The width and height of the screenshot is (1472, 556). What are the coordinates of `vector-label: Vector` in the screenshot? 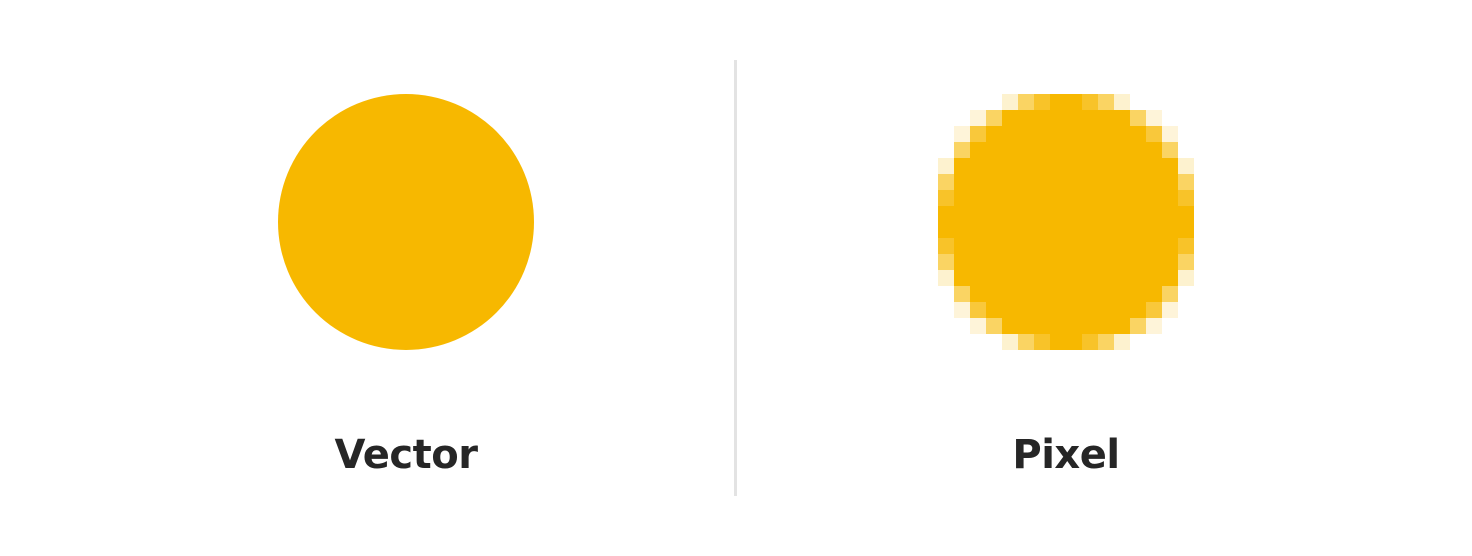 It's located at (406, 455).